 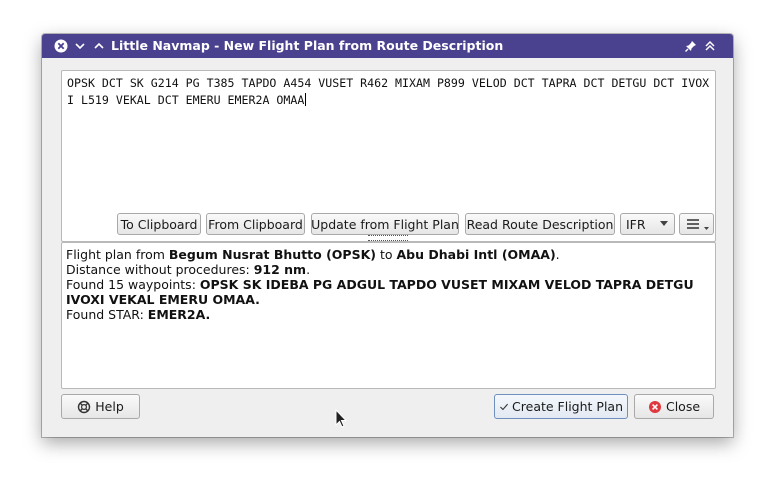 I want to click on distance-line: Distance without procedures: 912 nm., so click(x=386, y=269).